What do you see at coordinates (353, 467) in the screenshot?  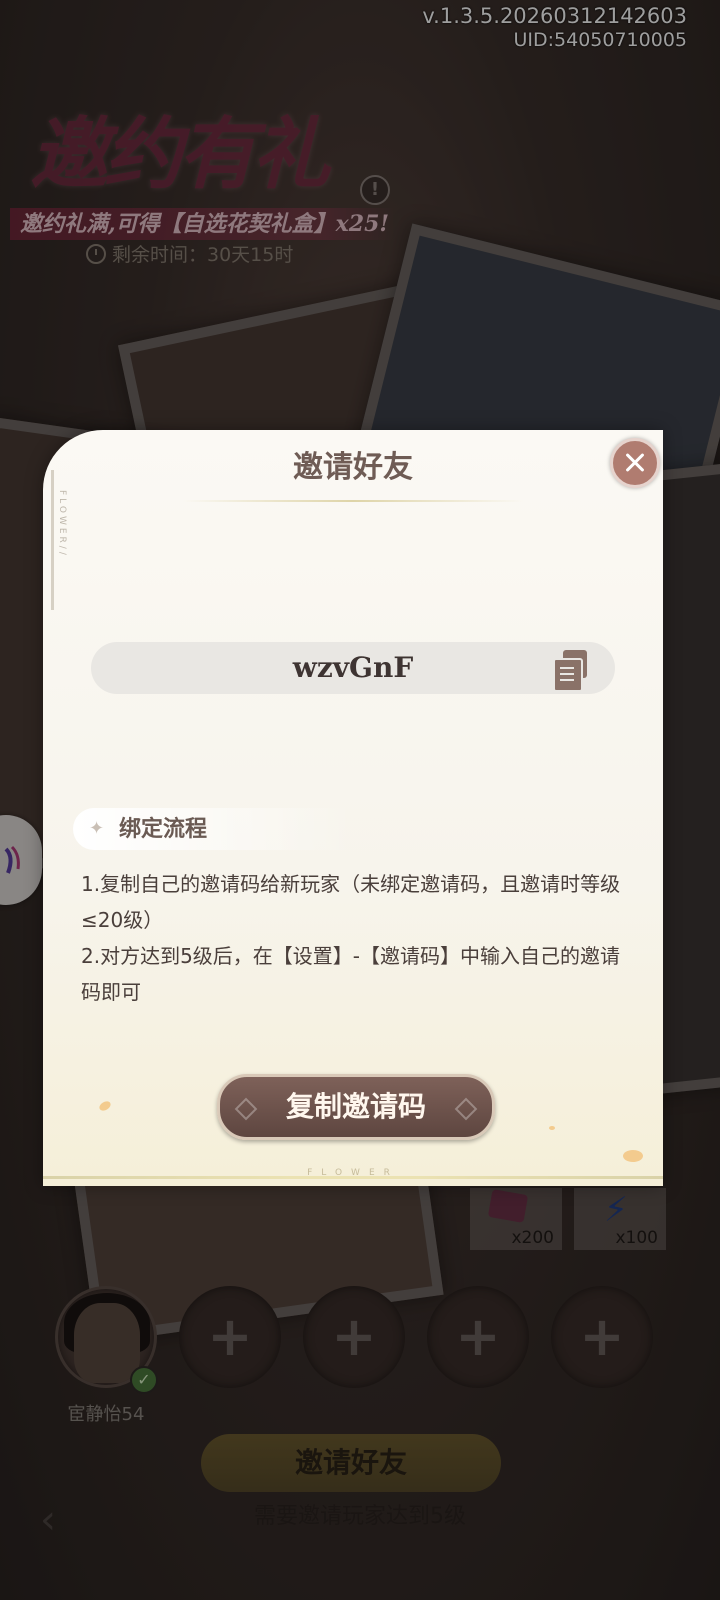 I see `dialog-title: 邀请好友` at bounding box center [353, 467].